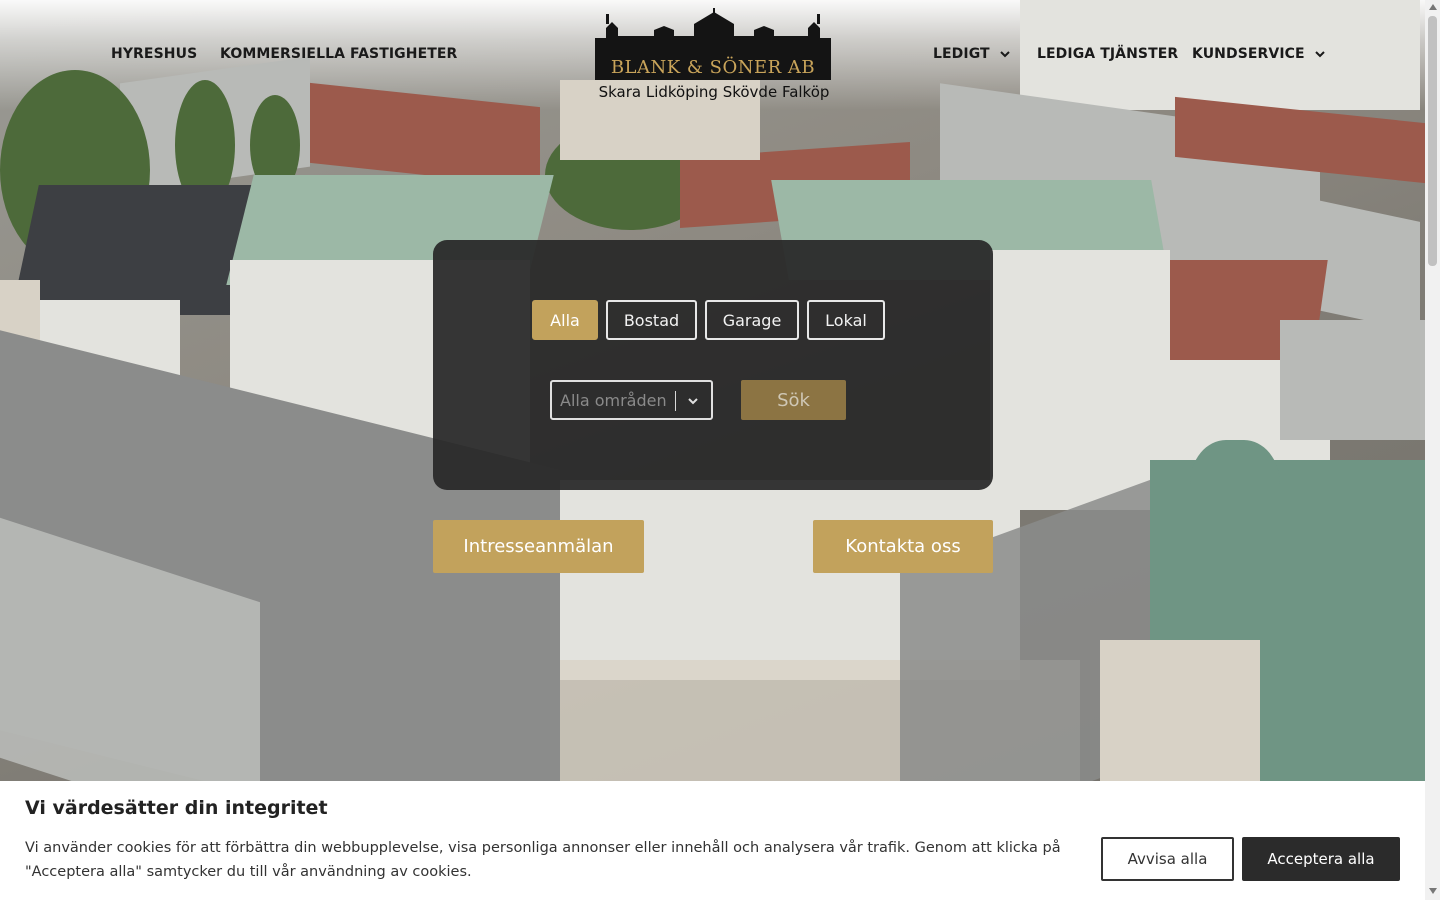  I want to click on castle-silhouette-icon, so click(713, 33).